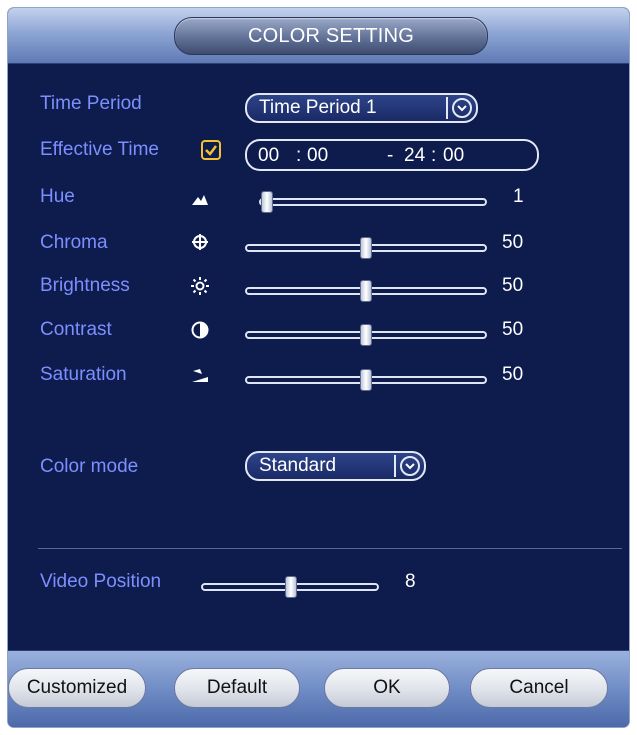 The height and width of the screenshot is (735, 637). I want to click on effective-time-range-input: 00 : 00 - 24 : 00, so click(392, 155).